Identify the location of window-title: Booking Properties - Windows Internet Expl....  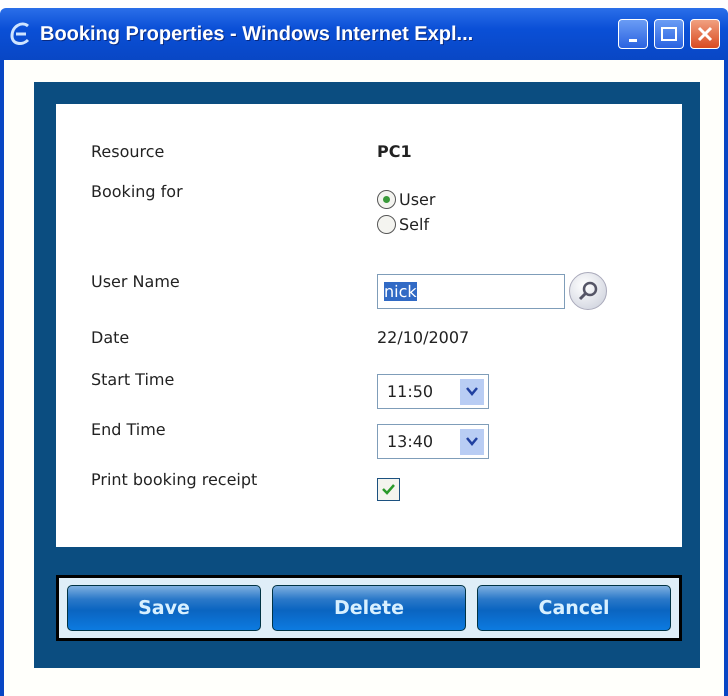
(257, 34).